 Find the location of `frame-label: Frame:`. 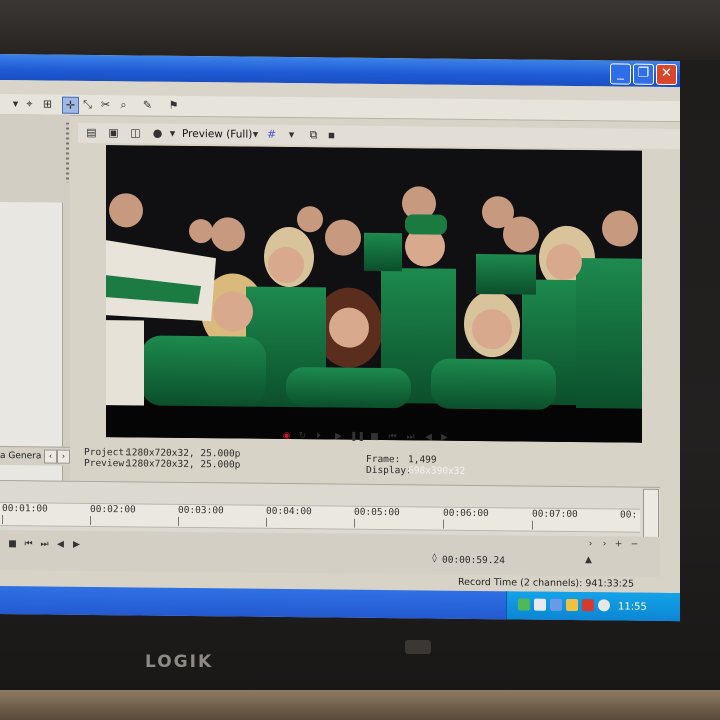

frame-label: Frame: is located at coordinates (383, 459).